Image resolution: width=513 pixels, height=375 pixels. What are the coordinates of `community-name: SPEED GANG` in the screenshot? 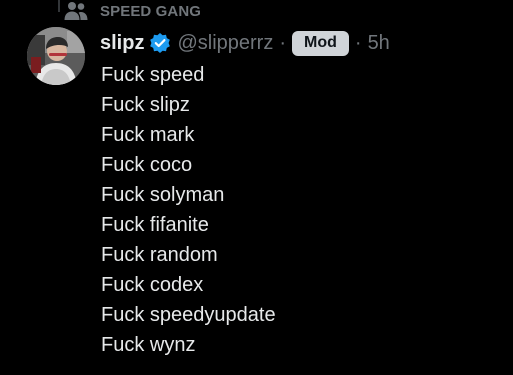 It's located at (151, 11).